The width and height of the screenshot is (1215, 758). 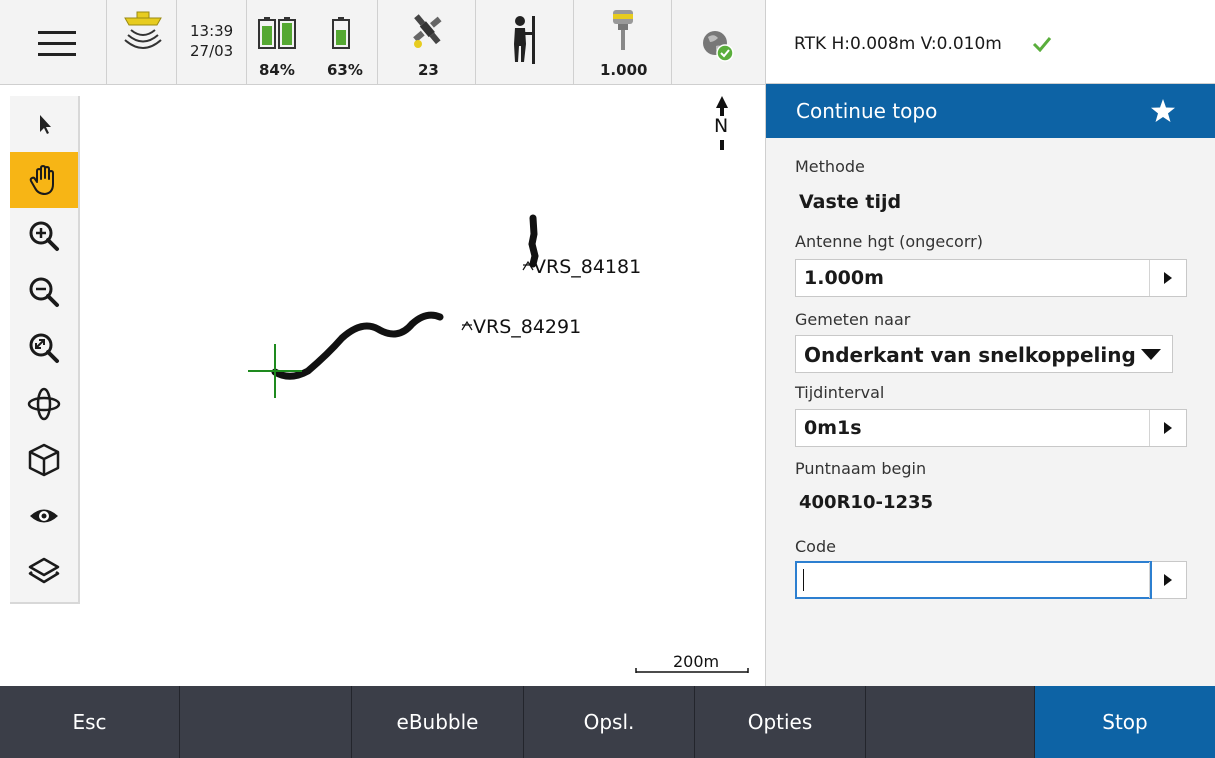 I want to click on receiver-status, so click(x=142, y=42).